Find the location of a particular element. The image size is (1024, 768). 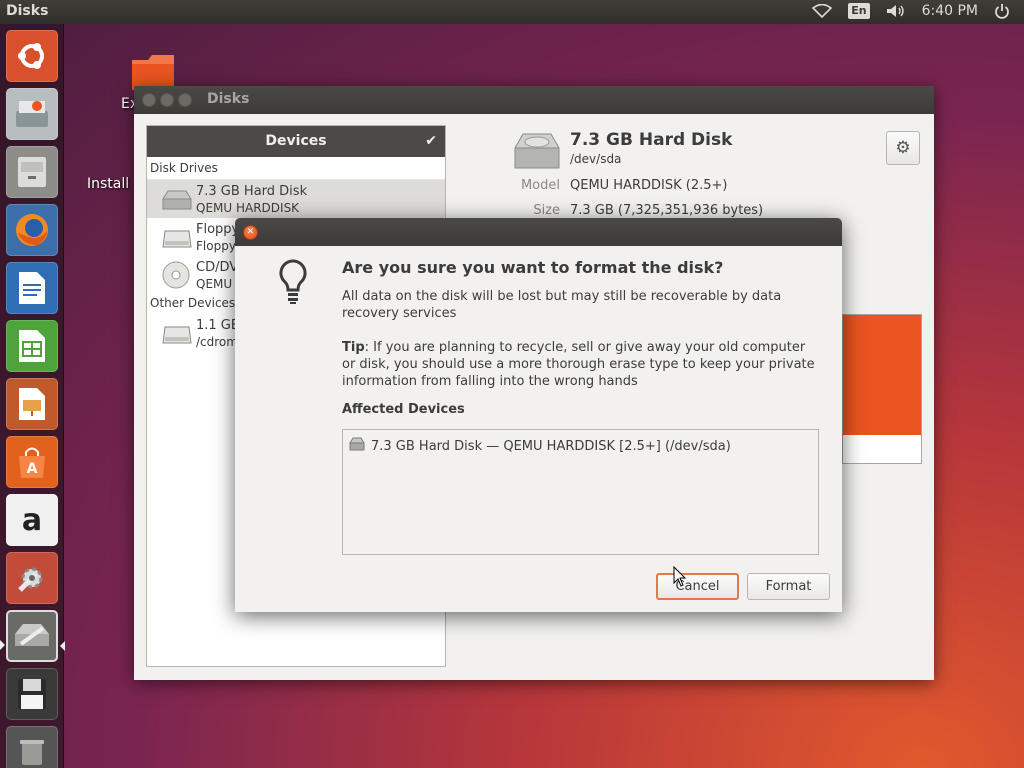

launcher: A a is located at coordinates (32, 396).